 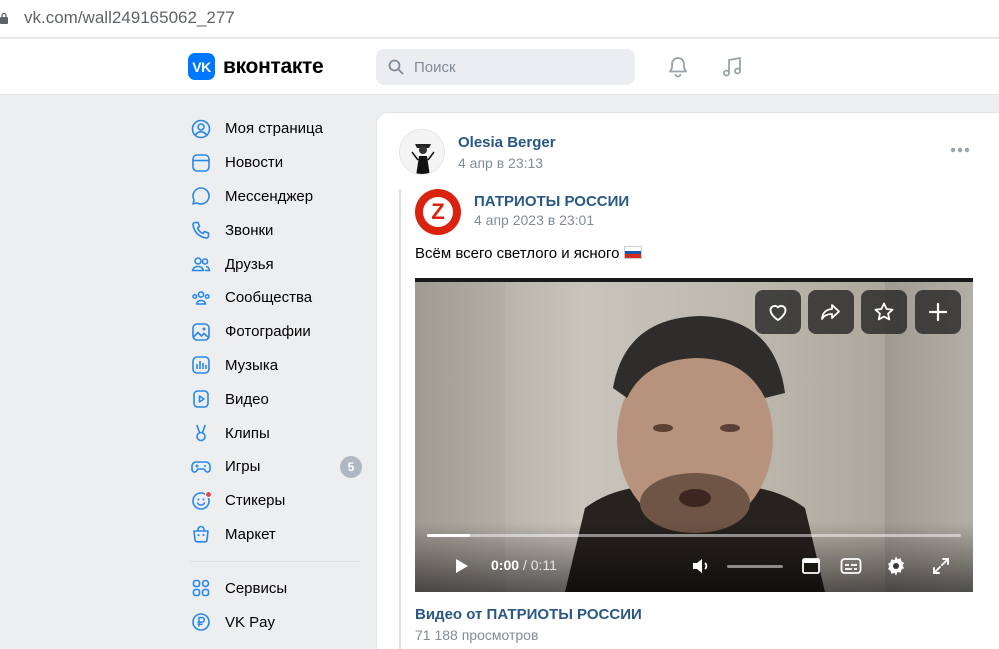 I want to click on subtitles-button, so click(x=851, y=566).